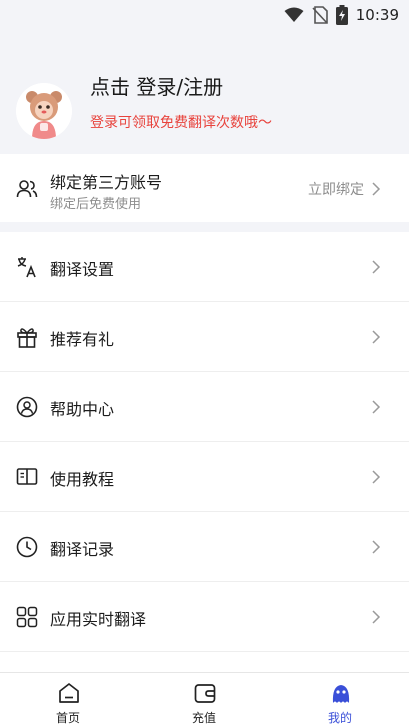 This screenshot has width=409, height=728. Describe the element at coordinates (336, 189) in the screenshot. I see `bind-now-link: 立即绑定` at that location.